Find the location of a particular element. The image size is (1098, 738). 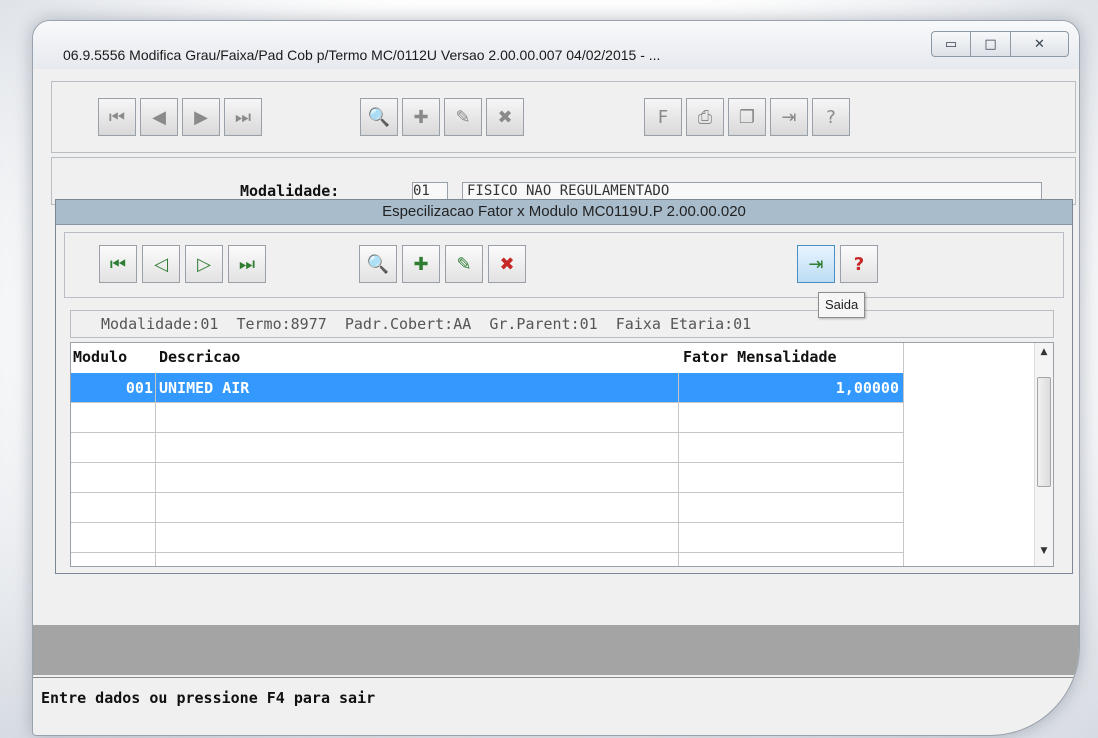

next-icon: ▷ is located at coordinates (204, 264).